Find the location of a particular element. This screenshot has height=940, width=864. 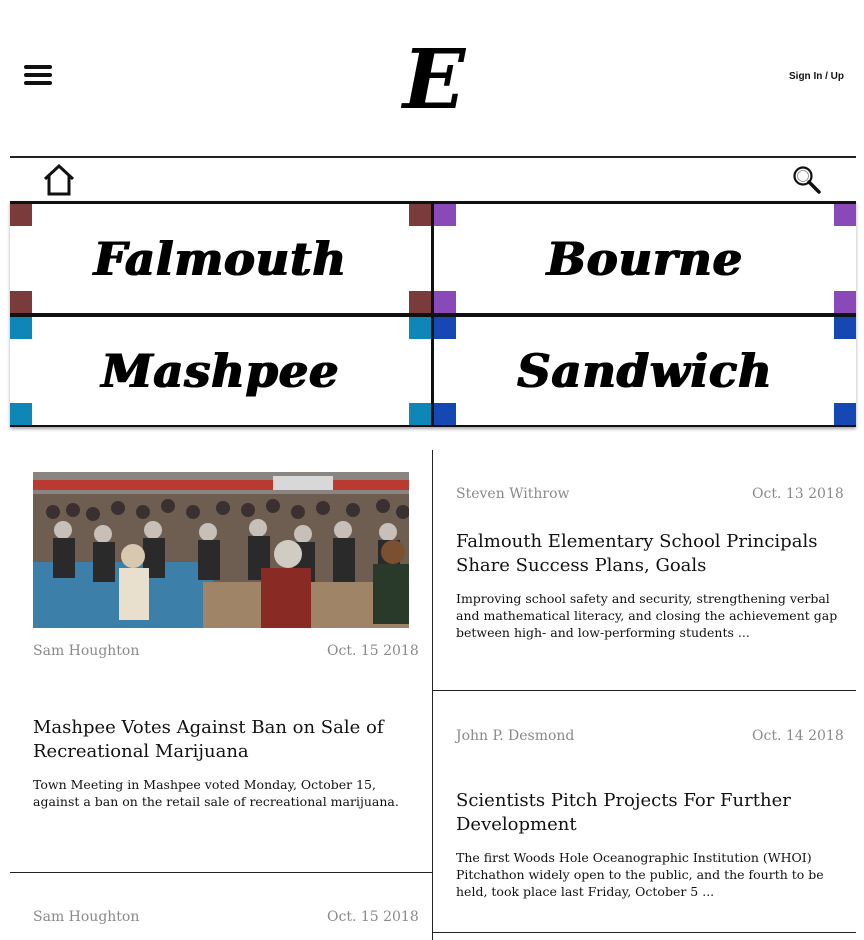

article-author: John P. Desmond is located at coordinates (515, 736).